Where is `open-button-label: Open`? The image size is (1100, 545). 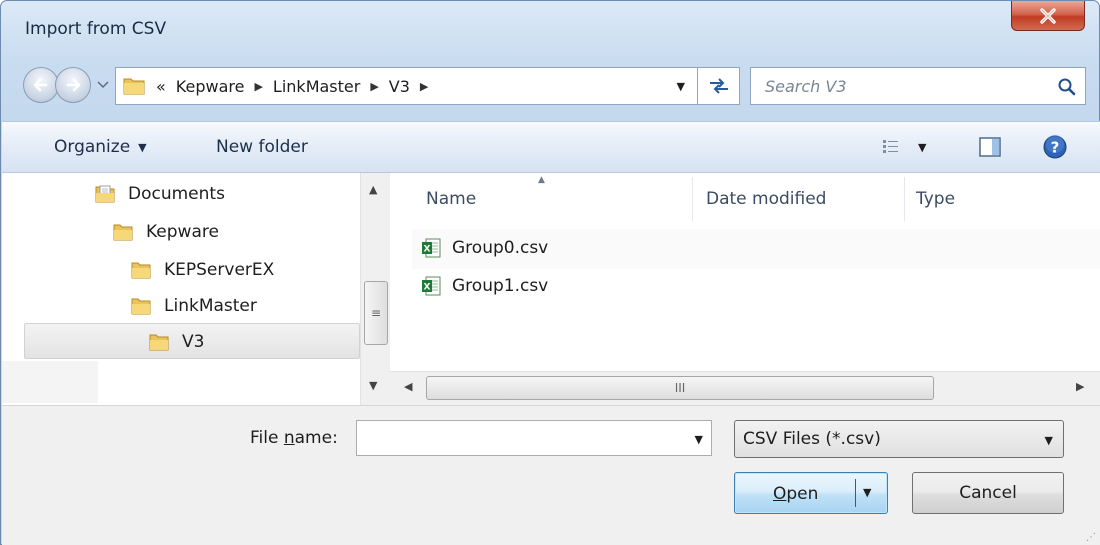
open-button-label: Open is located at coordinates (796, 494).